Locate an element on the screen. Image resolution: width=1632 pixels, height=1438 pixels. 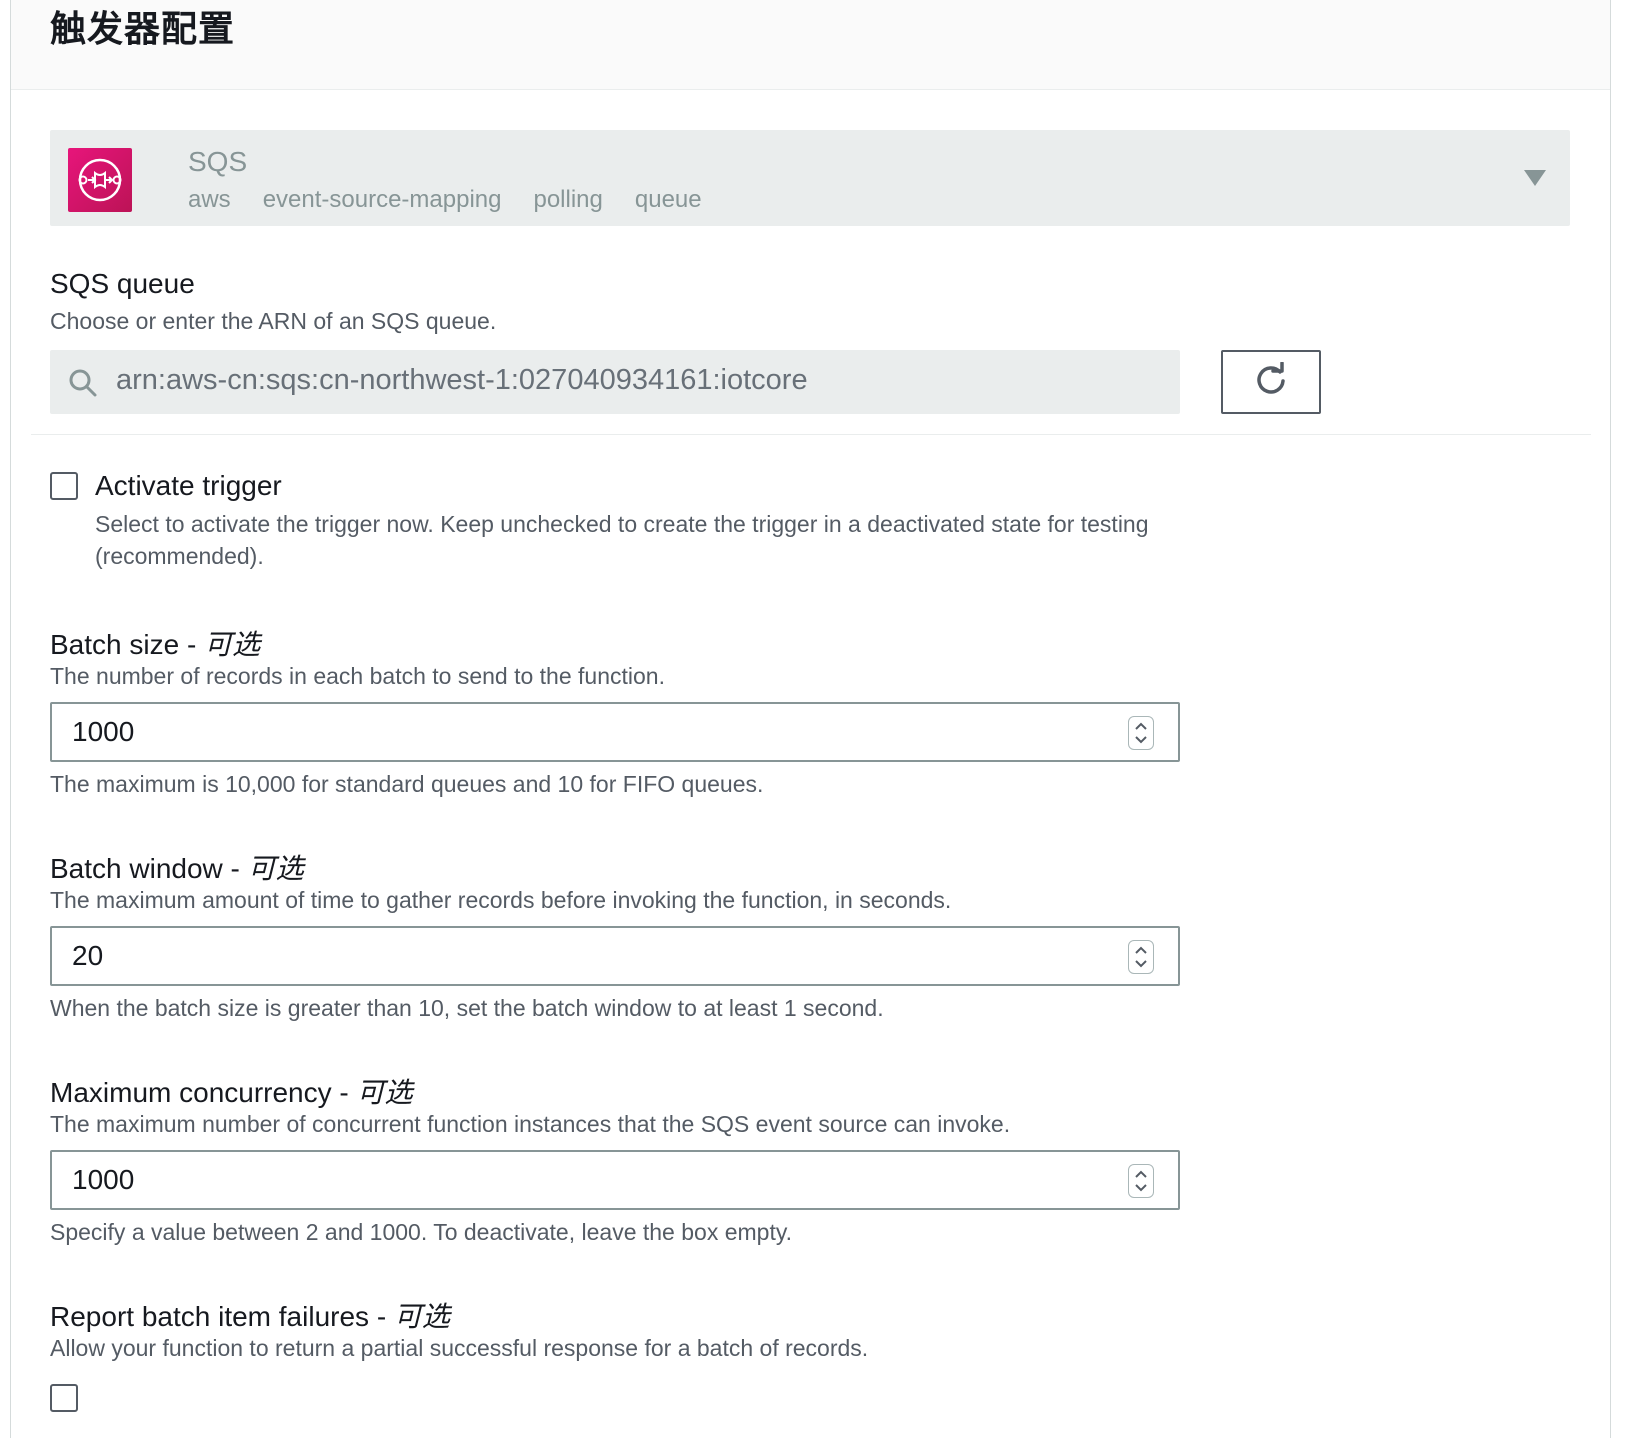
panel-header: 触发器配置 is located at coordinates (810, 45).